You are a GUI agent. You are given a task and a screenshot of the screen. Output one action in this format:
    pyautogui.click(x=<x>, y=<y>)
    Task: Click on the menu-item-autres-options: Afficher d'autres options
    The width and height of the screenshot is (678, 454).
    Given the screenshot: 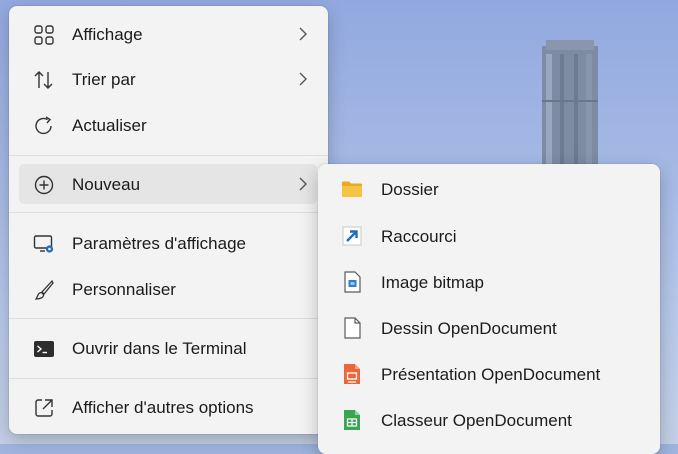 What is the action you would take?
    pyautogui.click(x=168, y=407)
    